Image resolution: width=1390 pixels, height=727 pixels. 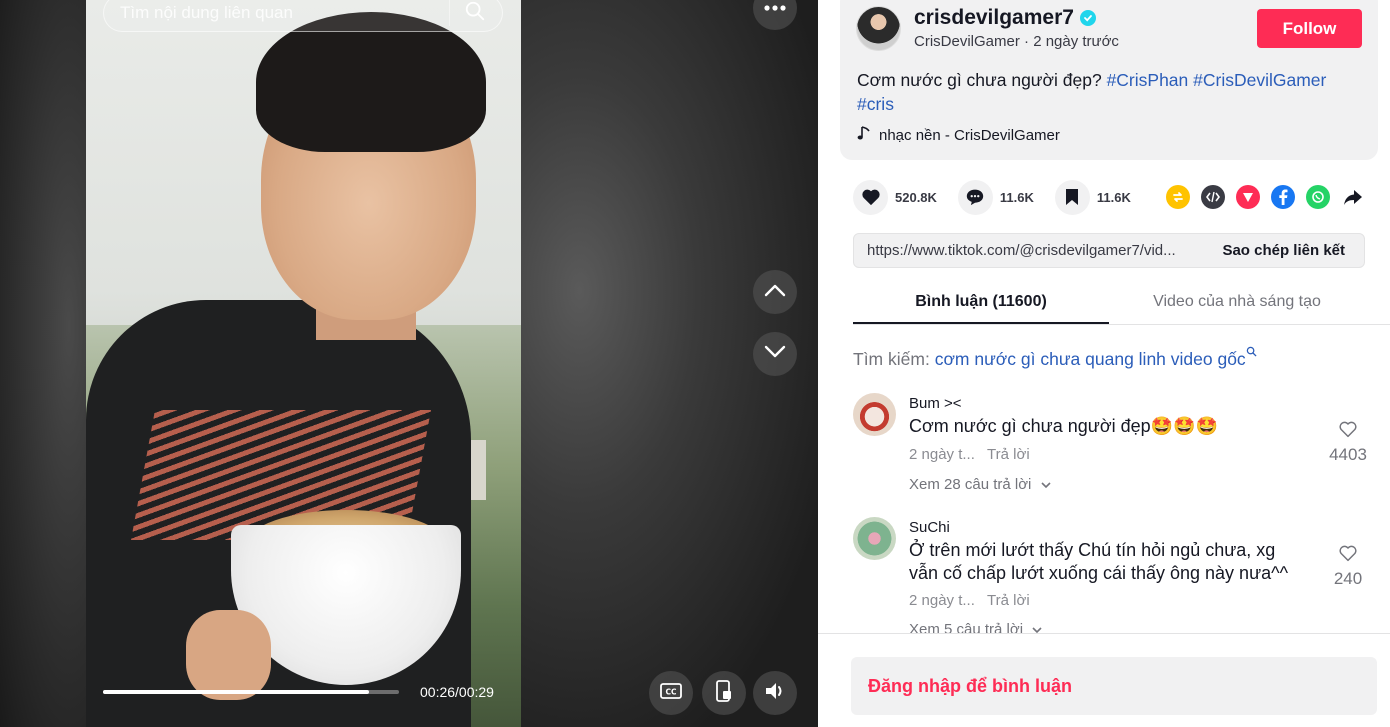 I want to click on copy-link-button: Sao chép liên kết, so click(x=1287, y=250).